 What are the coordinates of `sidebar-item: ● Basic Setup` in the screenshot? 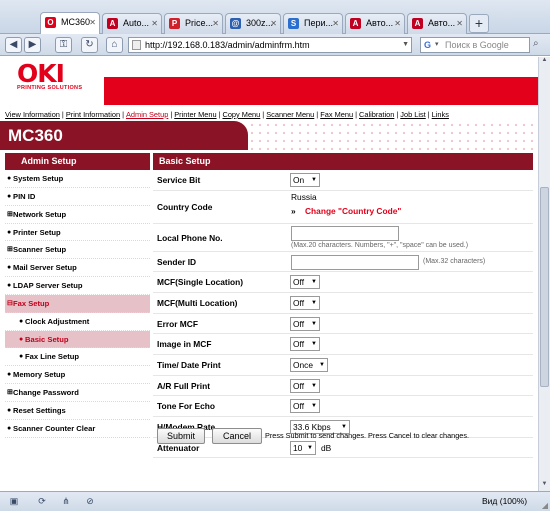 It's located at (77, 339).